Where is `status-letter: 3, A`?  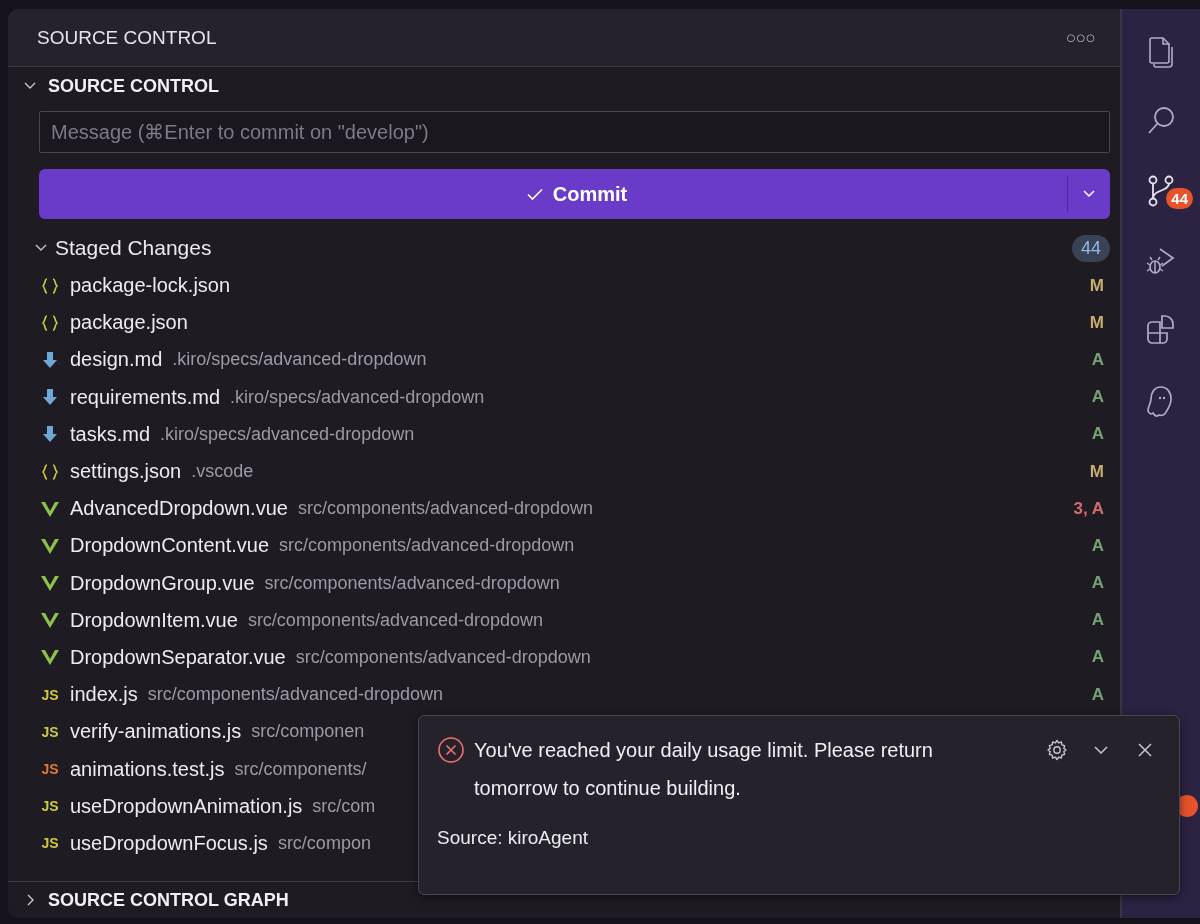 status-letter: 3, A is located at coordinates (1089, 508).